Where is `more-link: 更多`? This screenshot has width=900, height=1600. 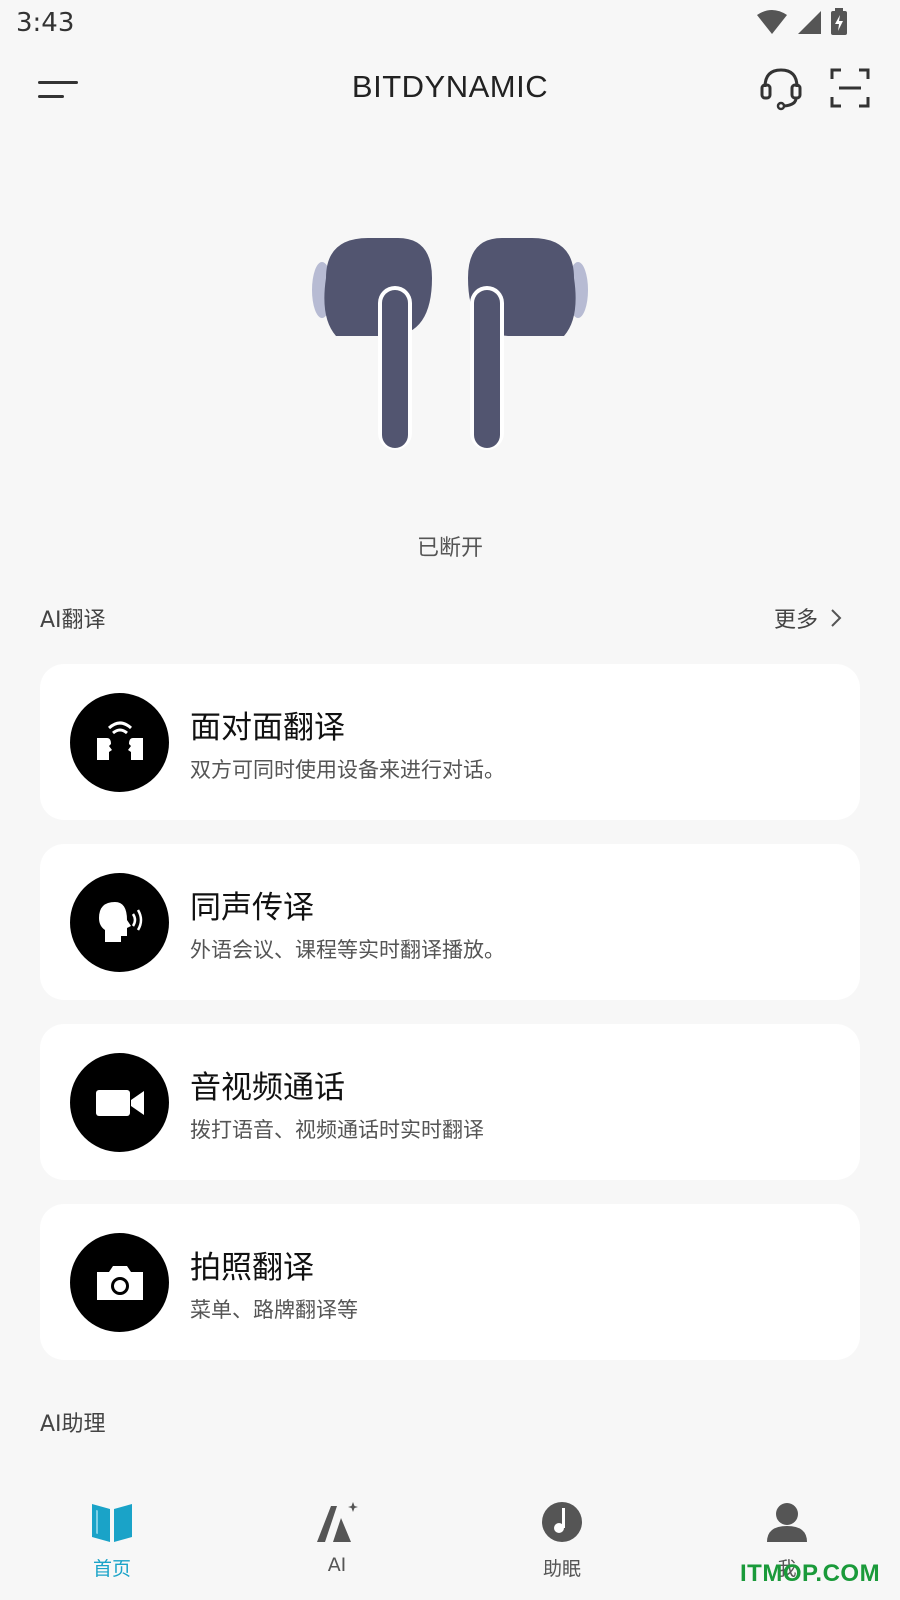
more-link: 更多 is located at coordinates (808, 618).